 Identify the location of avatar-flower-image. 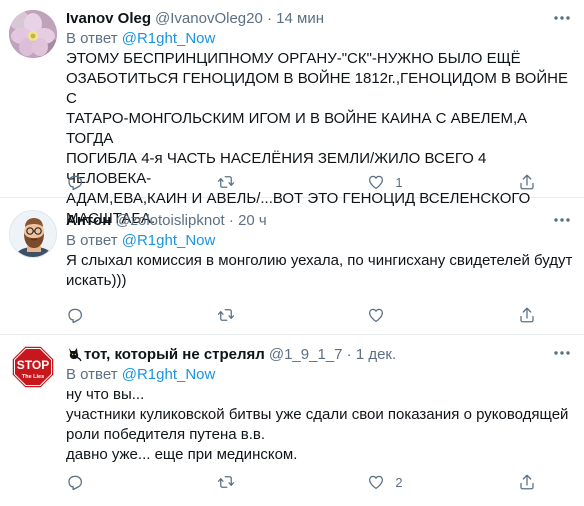
(33, 34).